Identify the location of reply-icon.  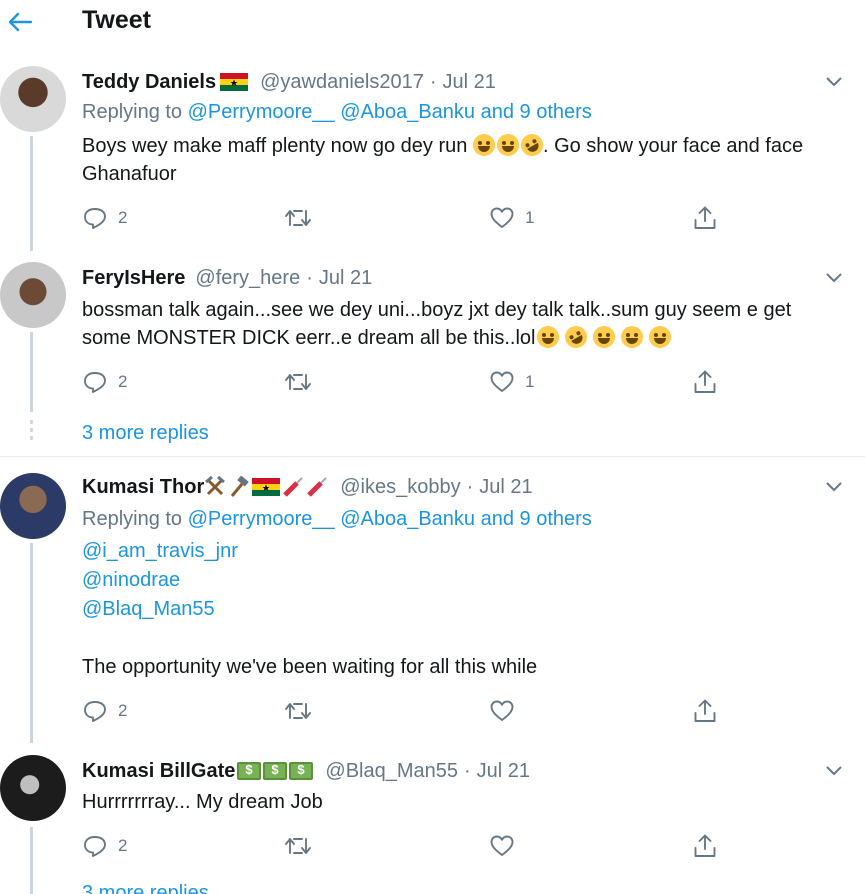
(95, 846).